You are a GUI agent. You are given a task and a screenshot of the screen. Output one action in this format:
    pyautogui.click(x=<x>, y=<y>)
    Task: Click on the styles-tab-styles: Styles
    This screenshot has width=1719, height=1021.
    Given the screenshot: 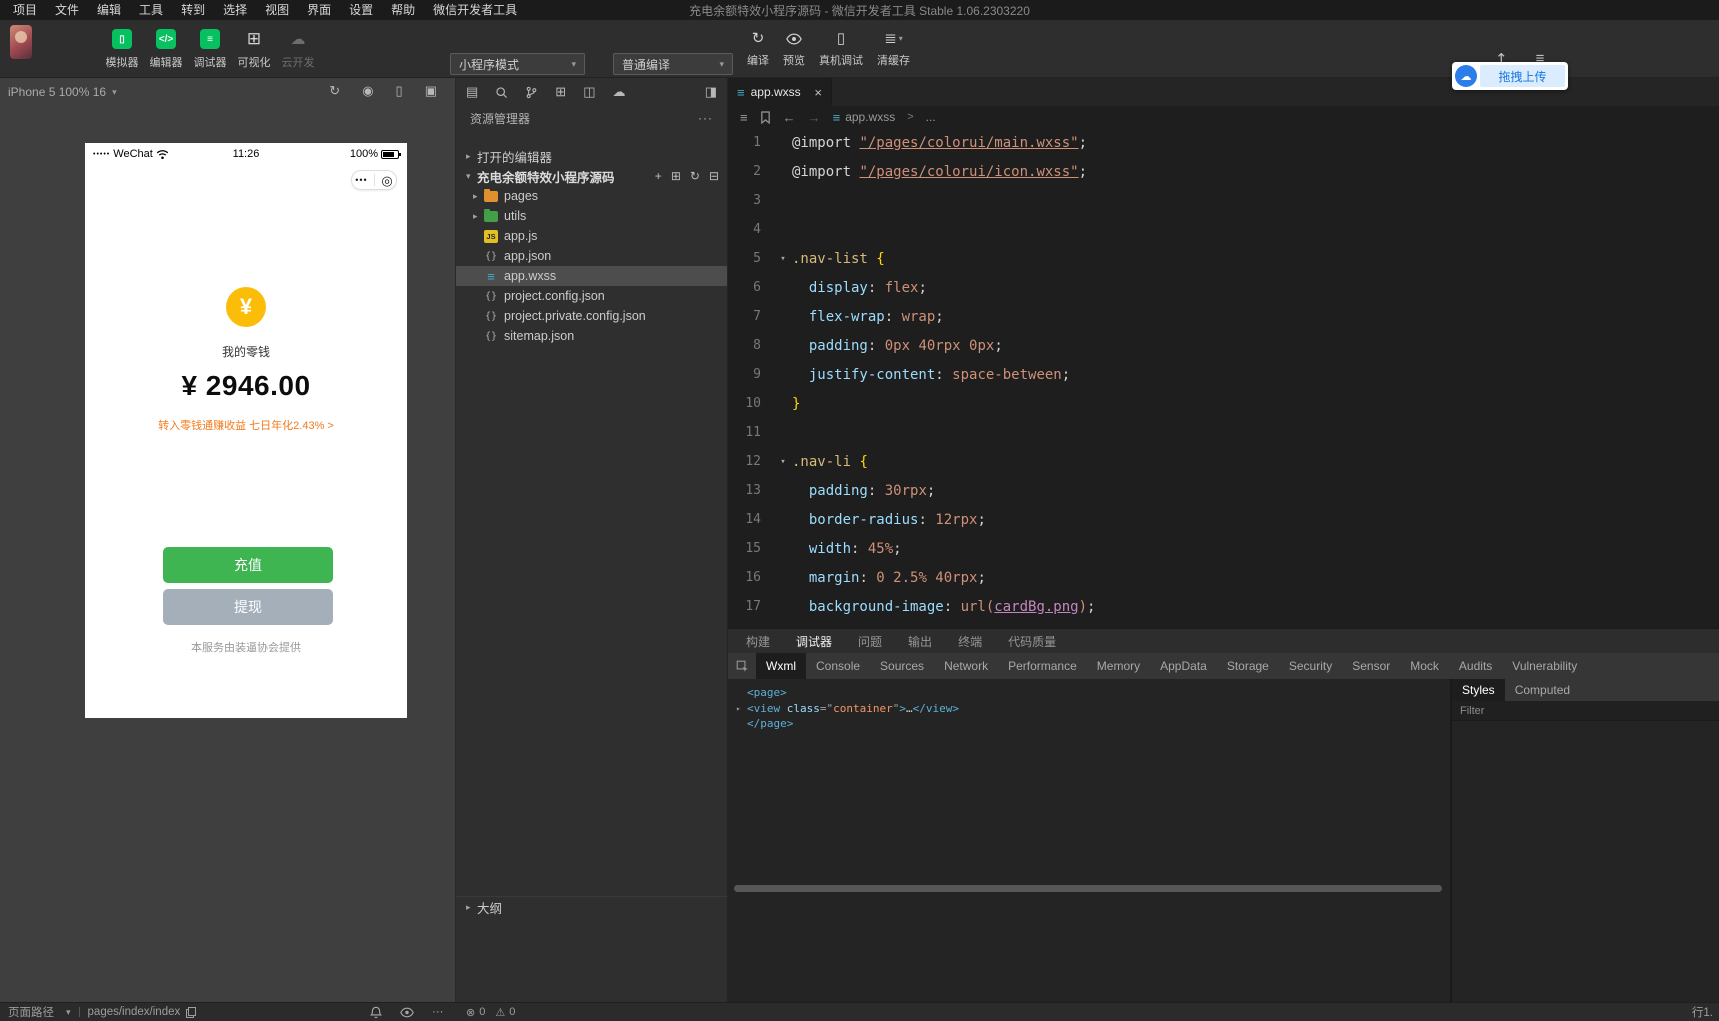 What is the action you would take?
    pyautogui.click(x=1478, y=690)
    